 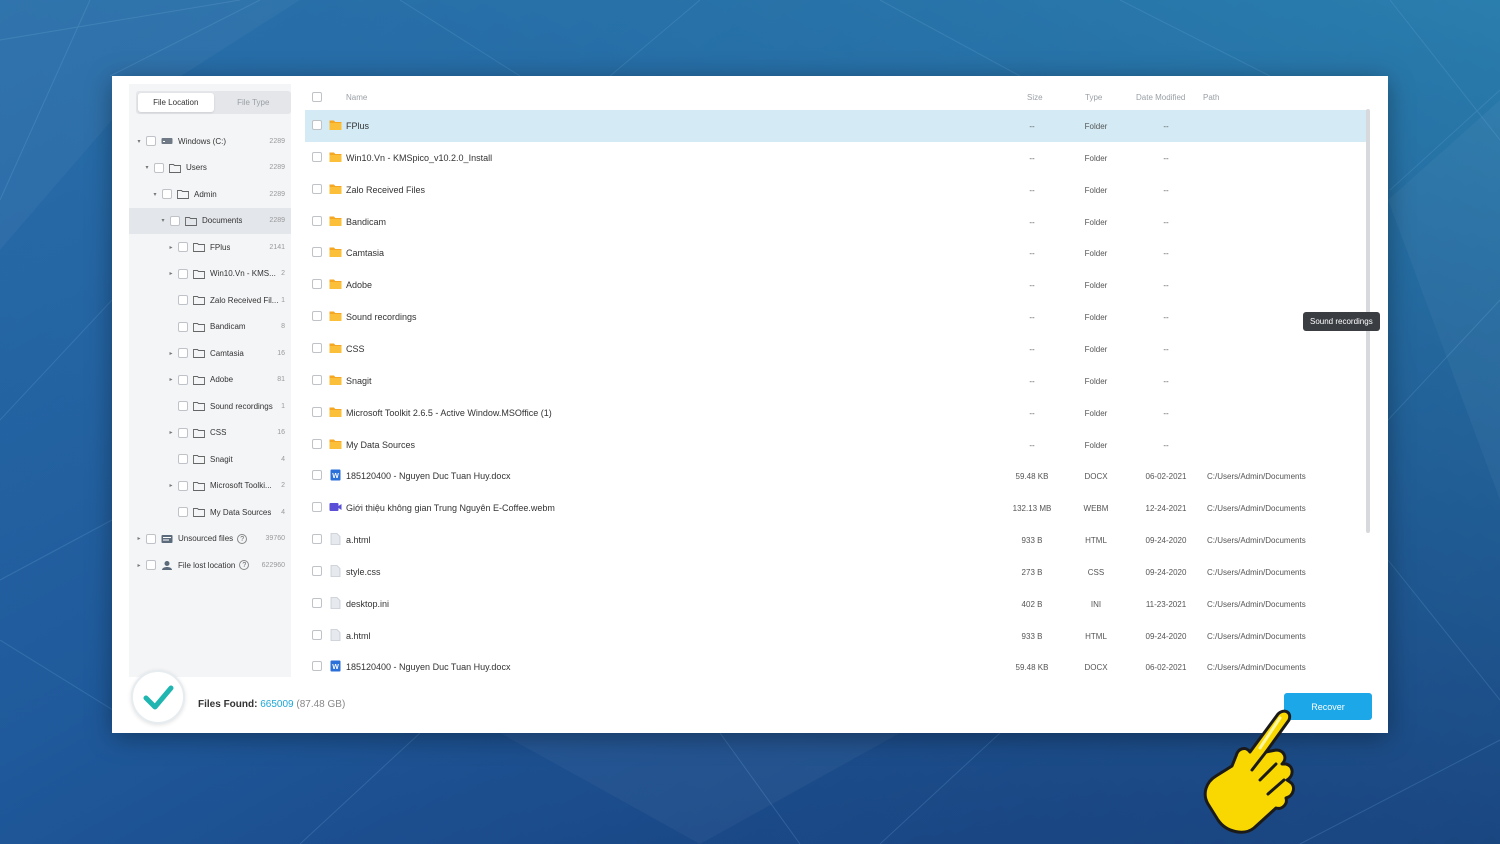 What do you see at coordinates (836, 381) in the screenshot?
I see `table-row: Snagit -- Folder --` at bounding box center [836, 381].